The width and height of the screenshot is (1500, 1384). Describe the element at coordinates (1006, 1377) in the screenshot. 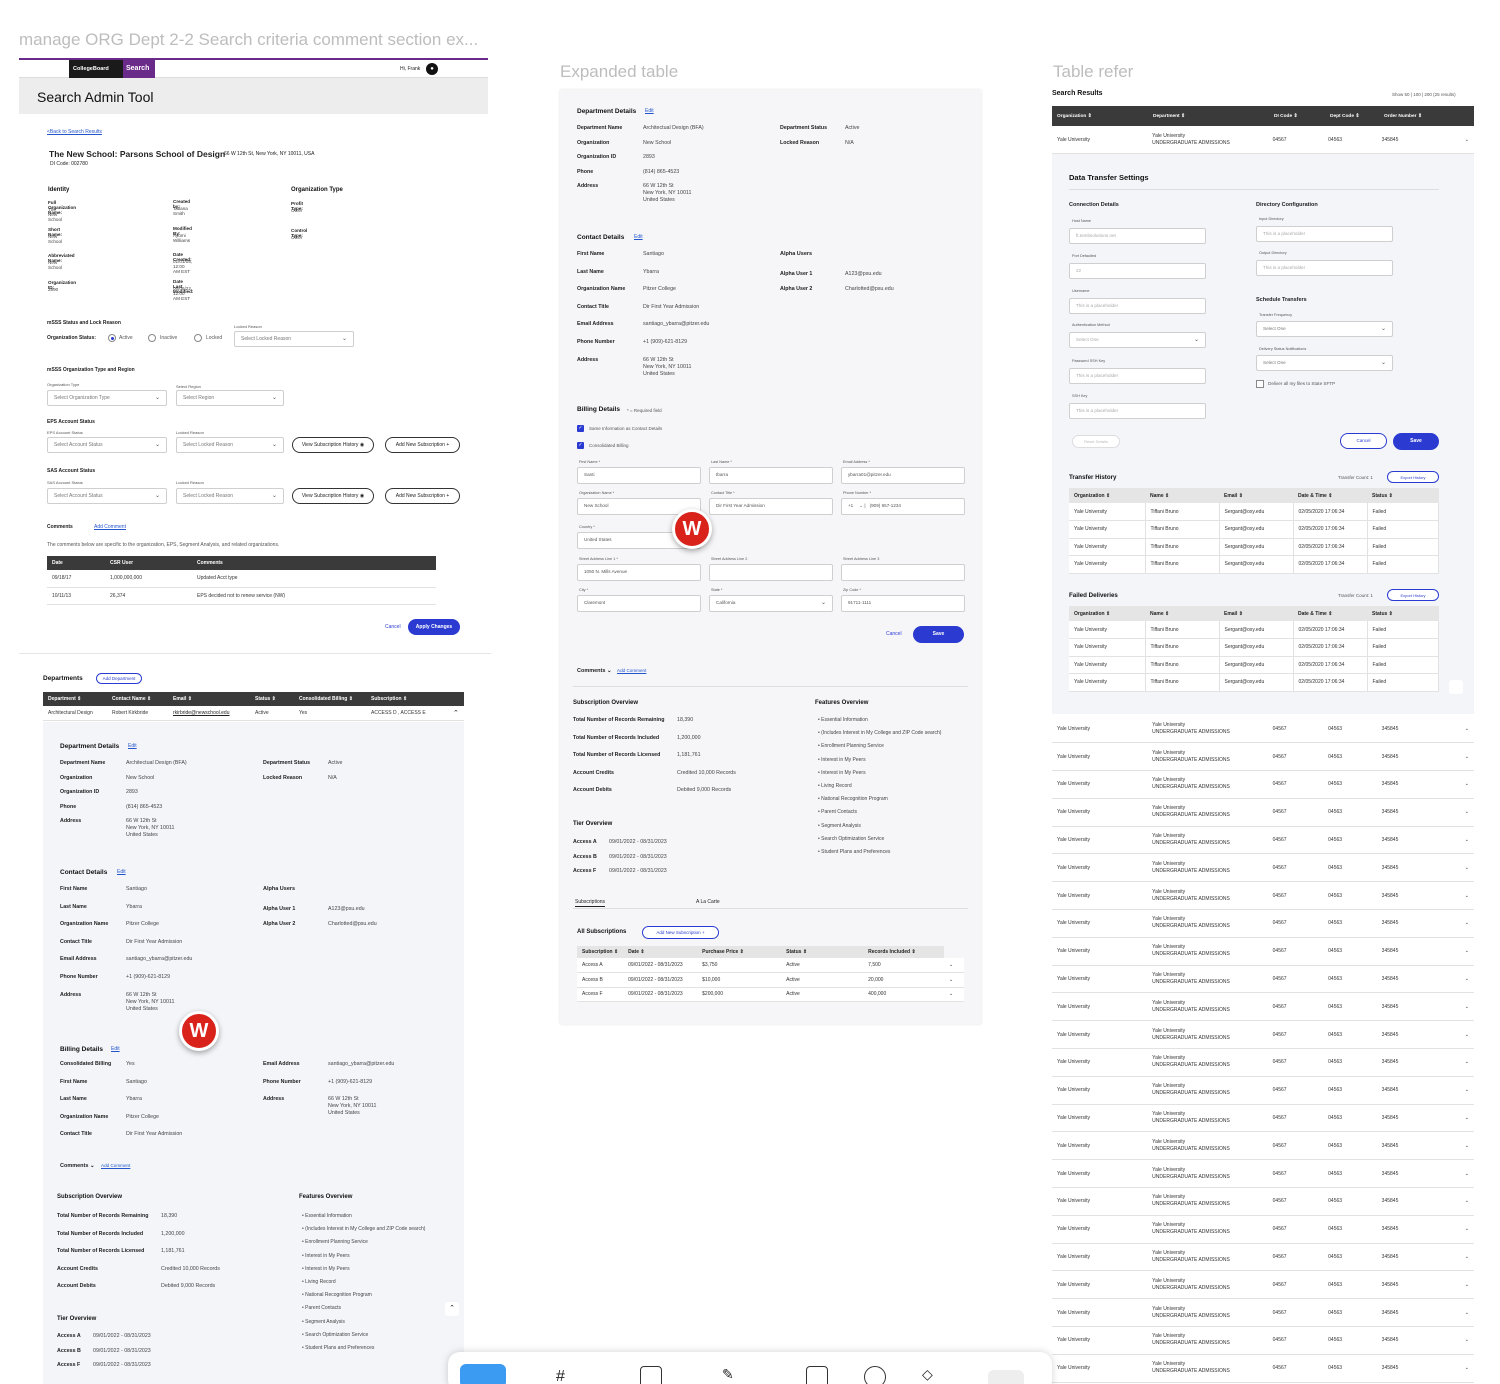

I see `dev-mode-toggle` at that location.